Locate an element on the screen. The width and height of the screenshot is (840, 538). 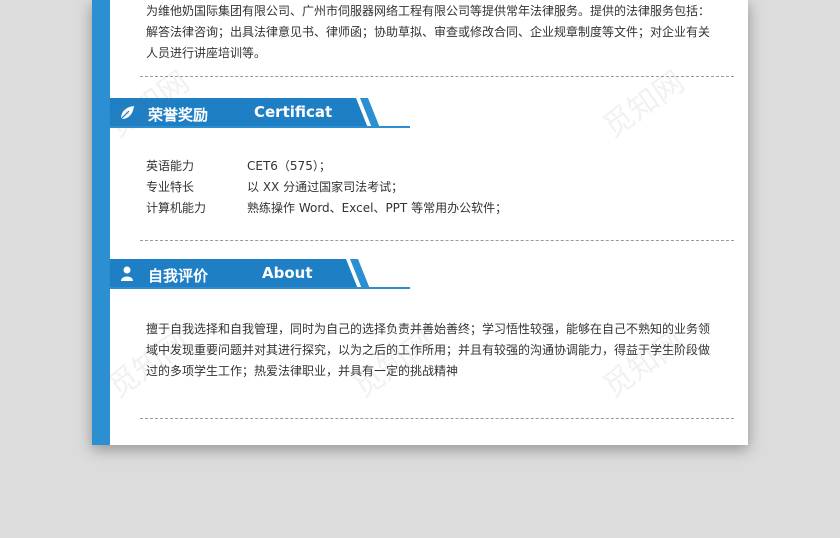
leaf-icon is located at coordinates (127, 113).